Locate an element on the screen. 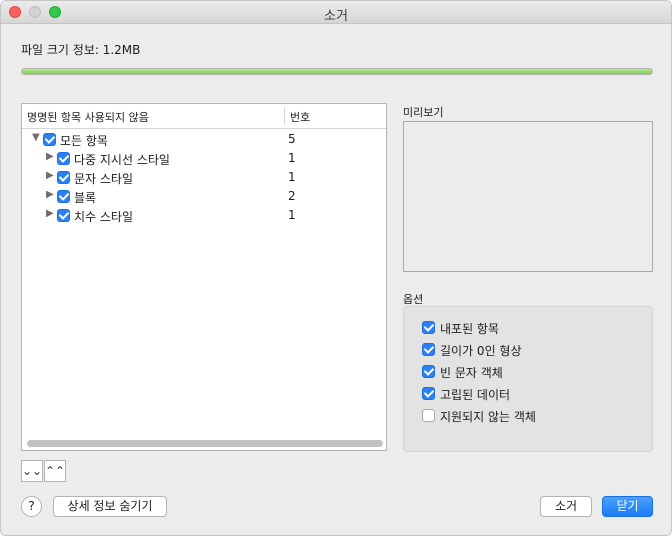 The height and width of the screenshot is (536, 672). tree-row-label: 블록 is located at coordinates (85, 198).